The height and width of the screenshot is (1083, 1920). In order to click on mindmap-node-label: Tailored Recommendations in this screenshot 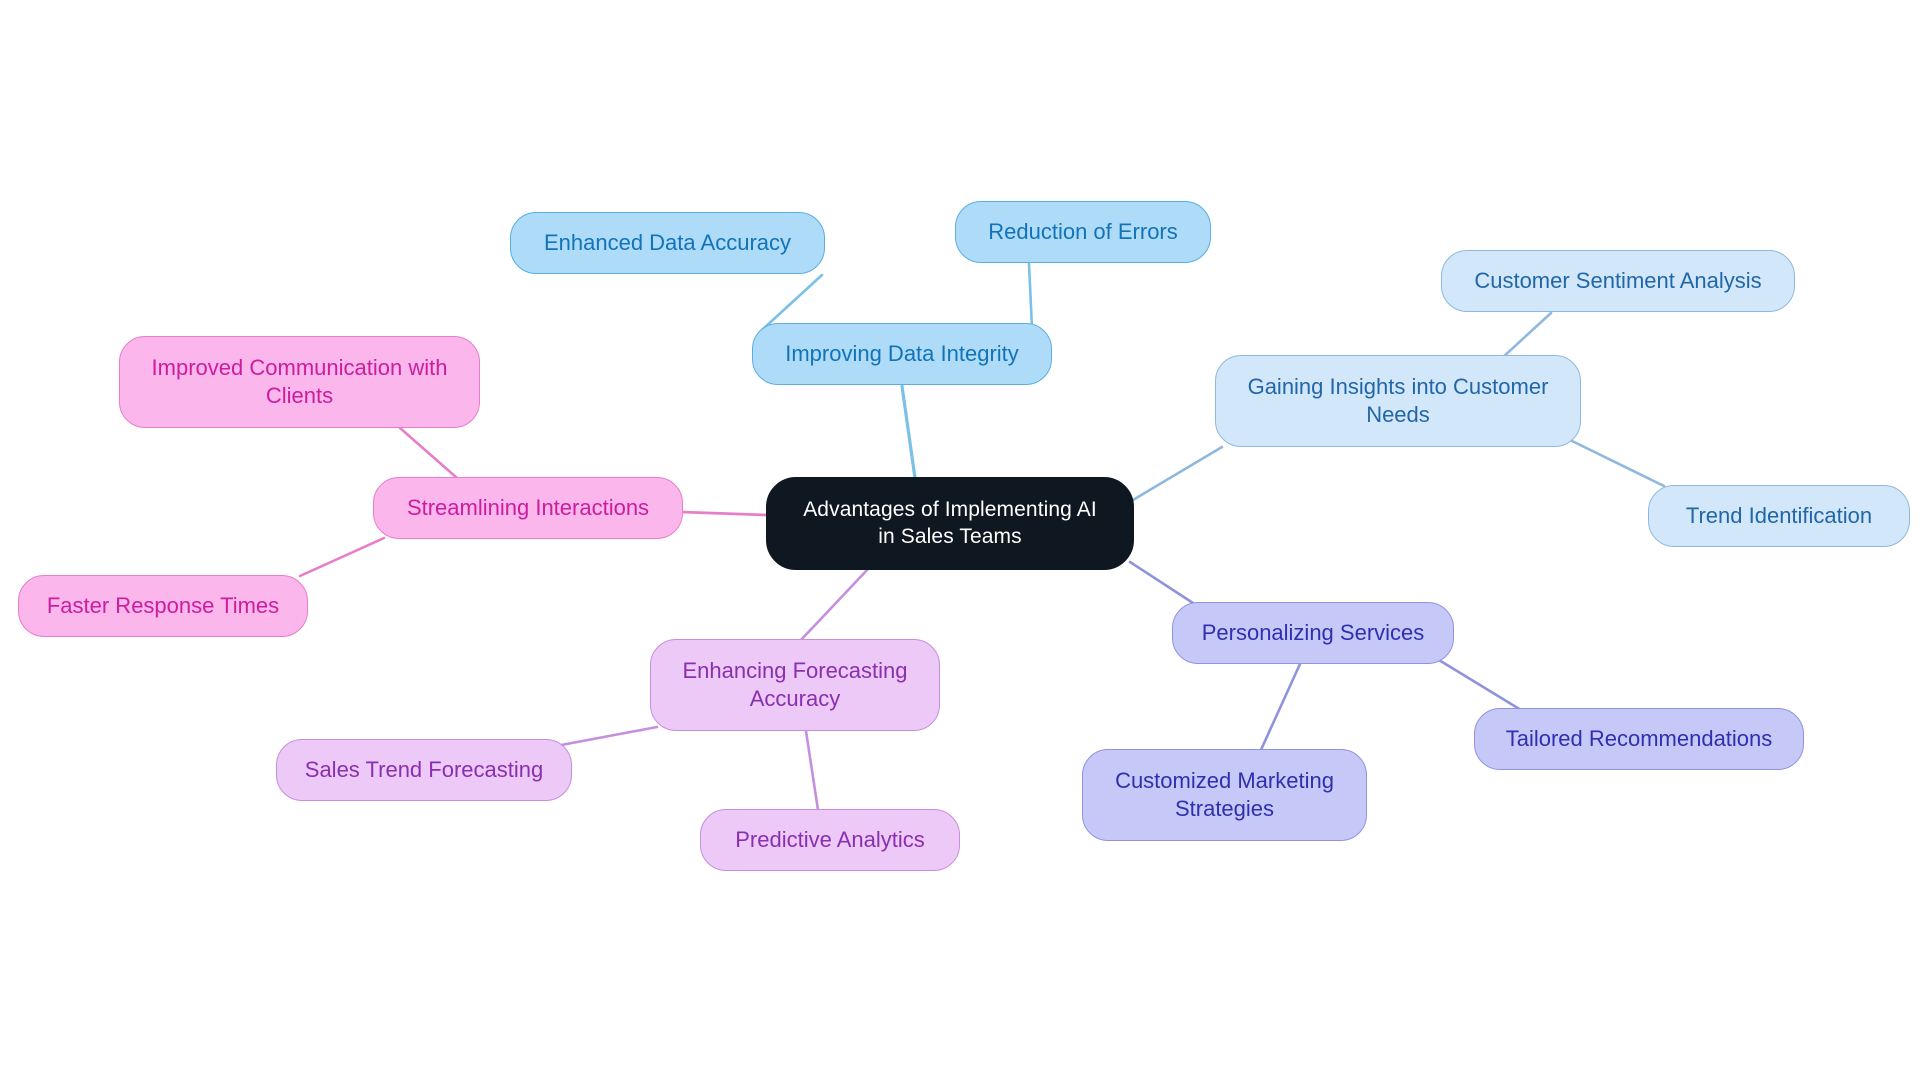, I will do `click(1639, 739)`.